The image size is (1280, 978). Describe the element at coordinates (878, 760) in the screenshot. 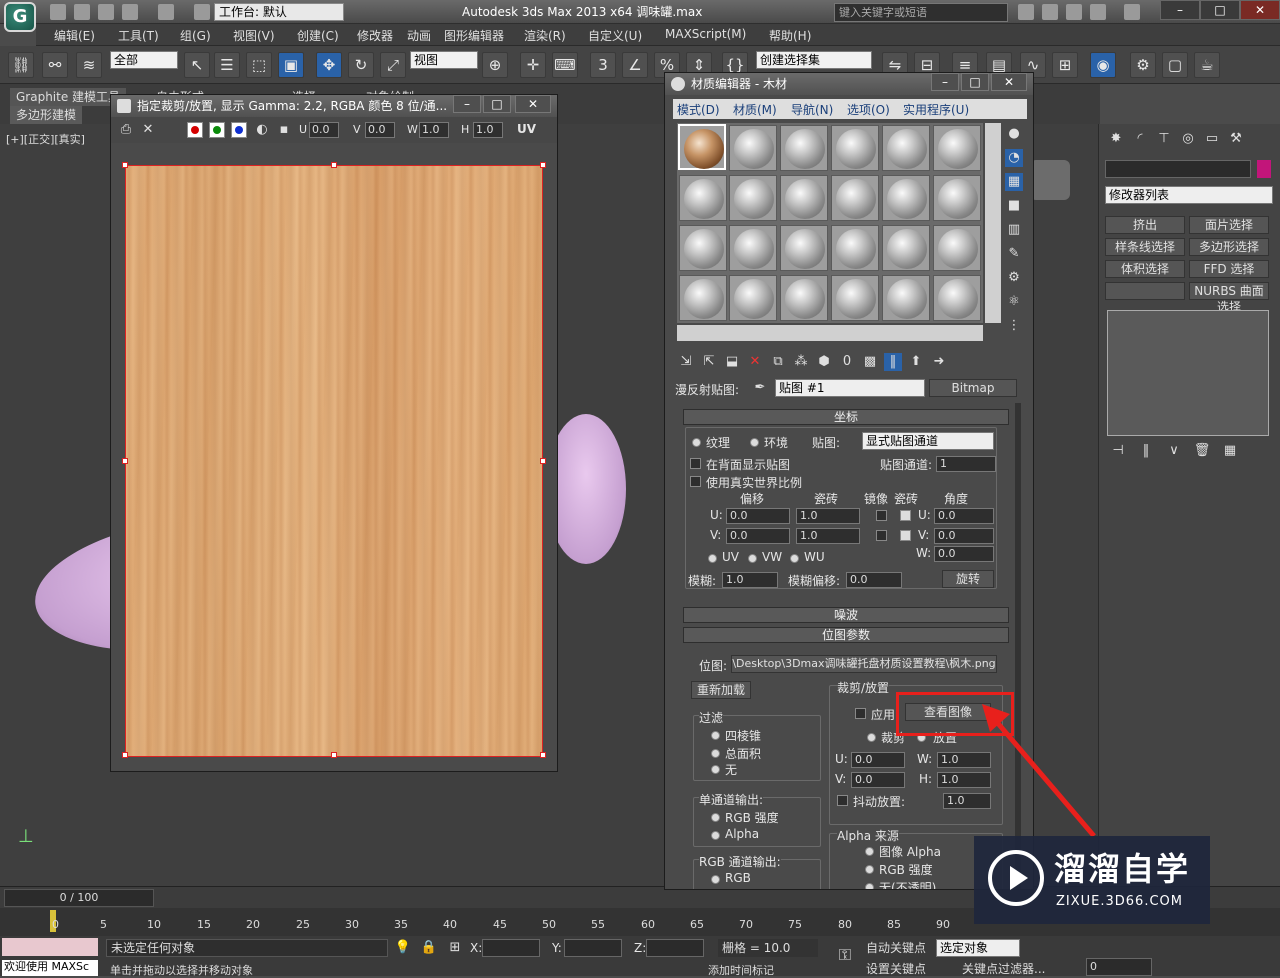

I see `crop-u-field: 0.0` at that location.